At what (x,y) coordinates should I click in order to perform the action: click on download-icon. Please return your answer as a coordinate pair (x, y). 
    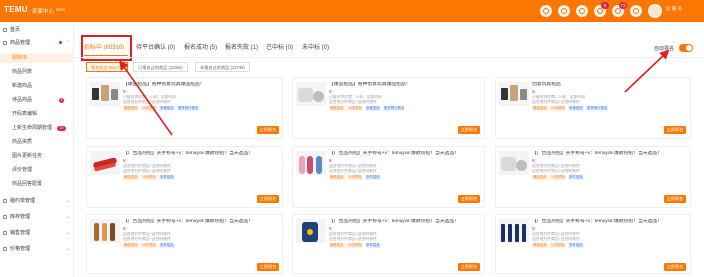
    Looking at the image, I should click on (582, 11).